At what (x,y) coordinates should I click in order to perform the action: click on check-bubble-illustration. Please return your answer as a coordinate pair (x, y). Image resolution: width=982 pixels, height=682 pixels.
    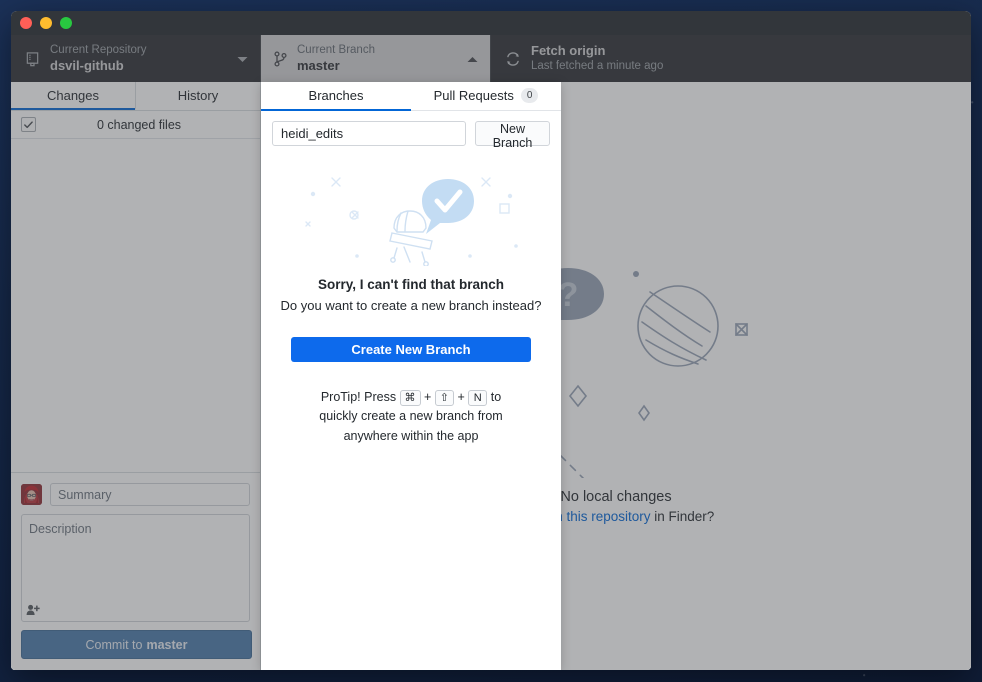
    Looking at the image, I should click on (411, 218).